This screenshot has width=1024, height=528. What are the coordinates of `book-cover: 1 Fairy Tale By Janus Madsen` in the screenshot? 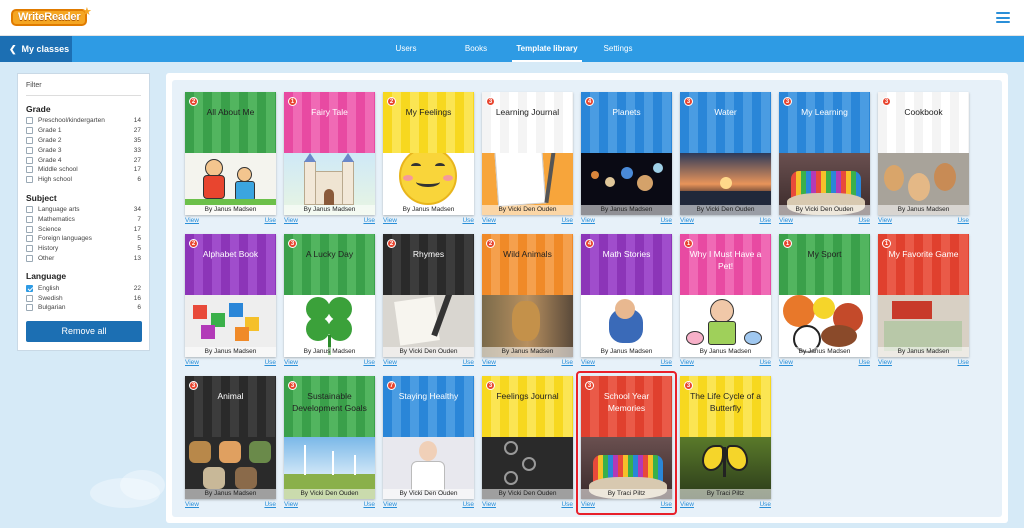 It's located at (329, 153).